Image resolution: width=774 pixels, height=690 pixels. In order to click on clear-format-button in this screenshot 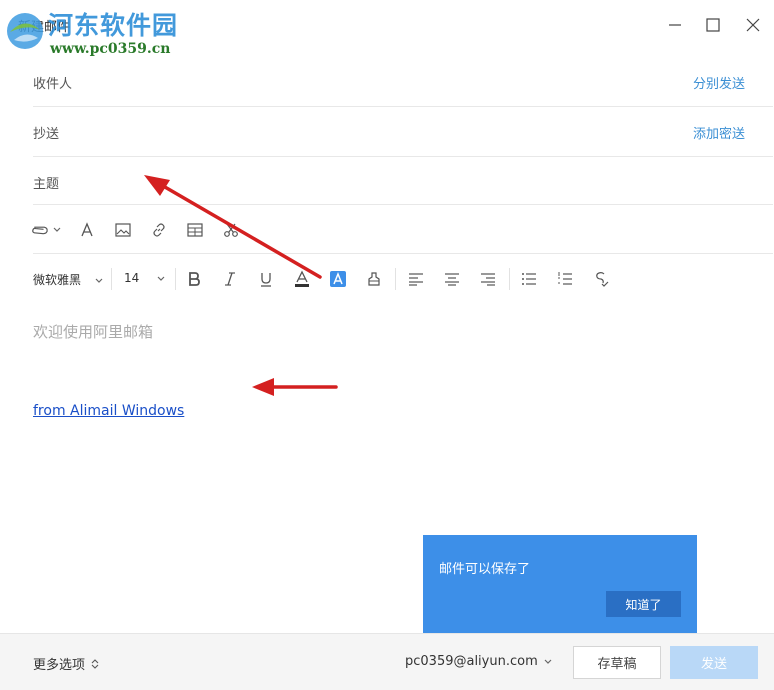, I will do `click(374, 279)`.